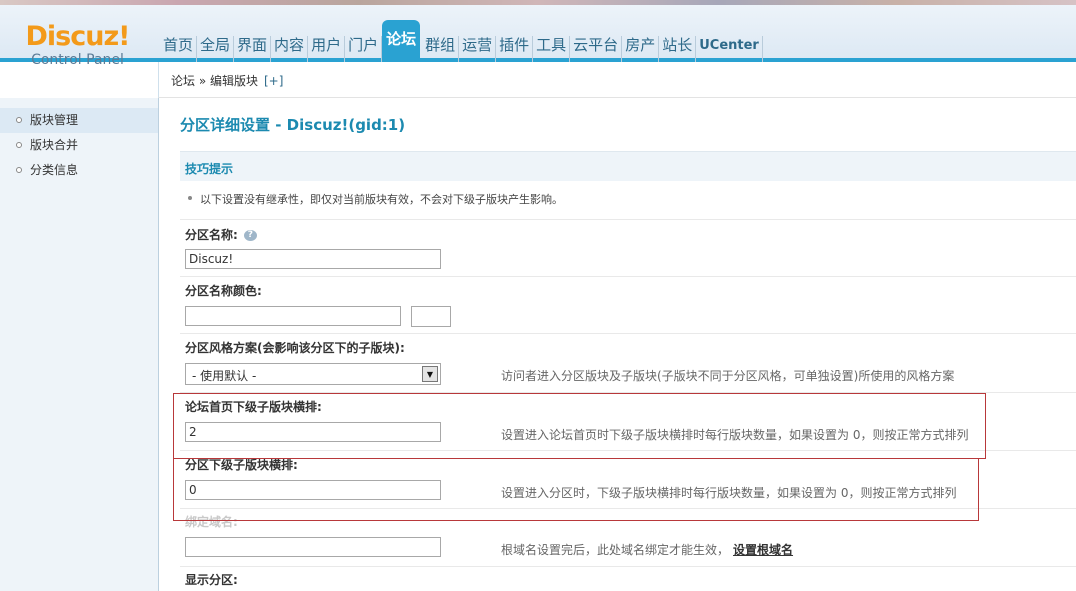 The image size is (1076, 591). I want to click on field-label-style: 分区风格方案(会影响该分区下的子版块):, so click(295, 348).